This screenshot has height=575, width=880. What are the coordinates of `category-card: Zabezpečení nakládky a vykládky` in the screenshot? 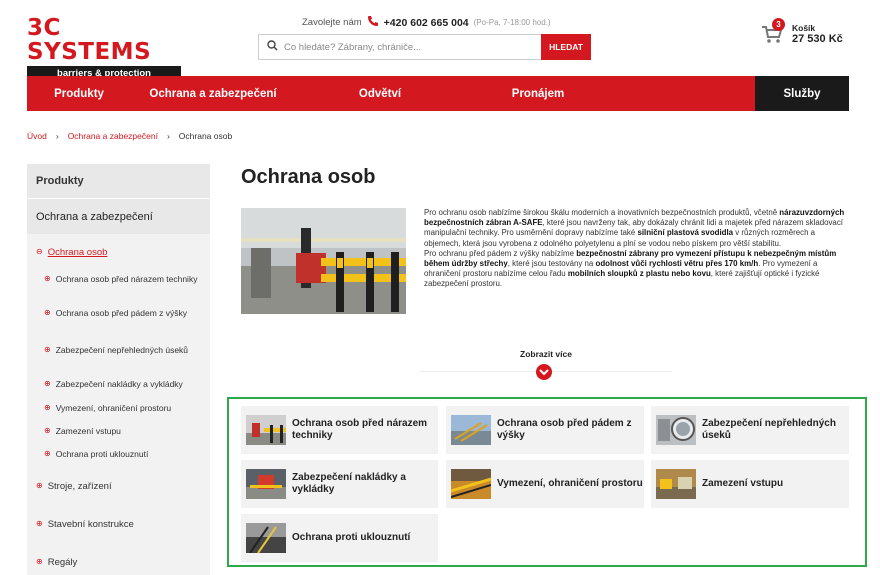 It's located at (339, 484).